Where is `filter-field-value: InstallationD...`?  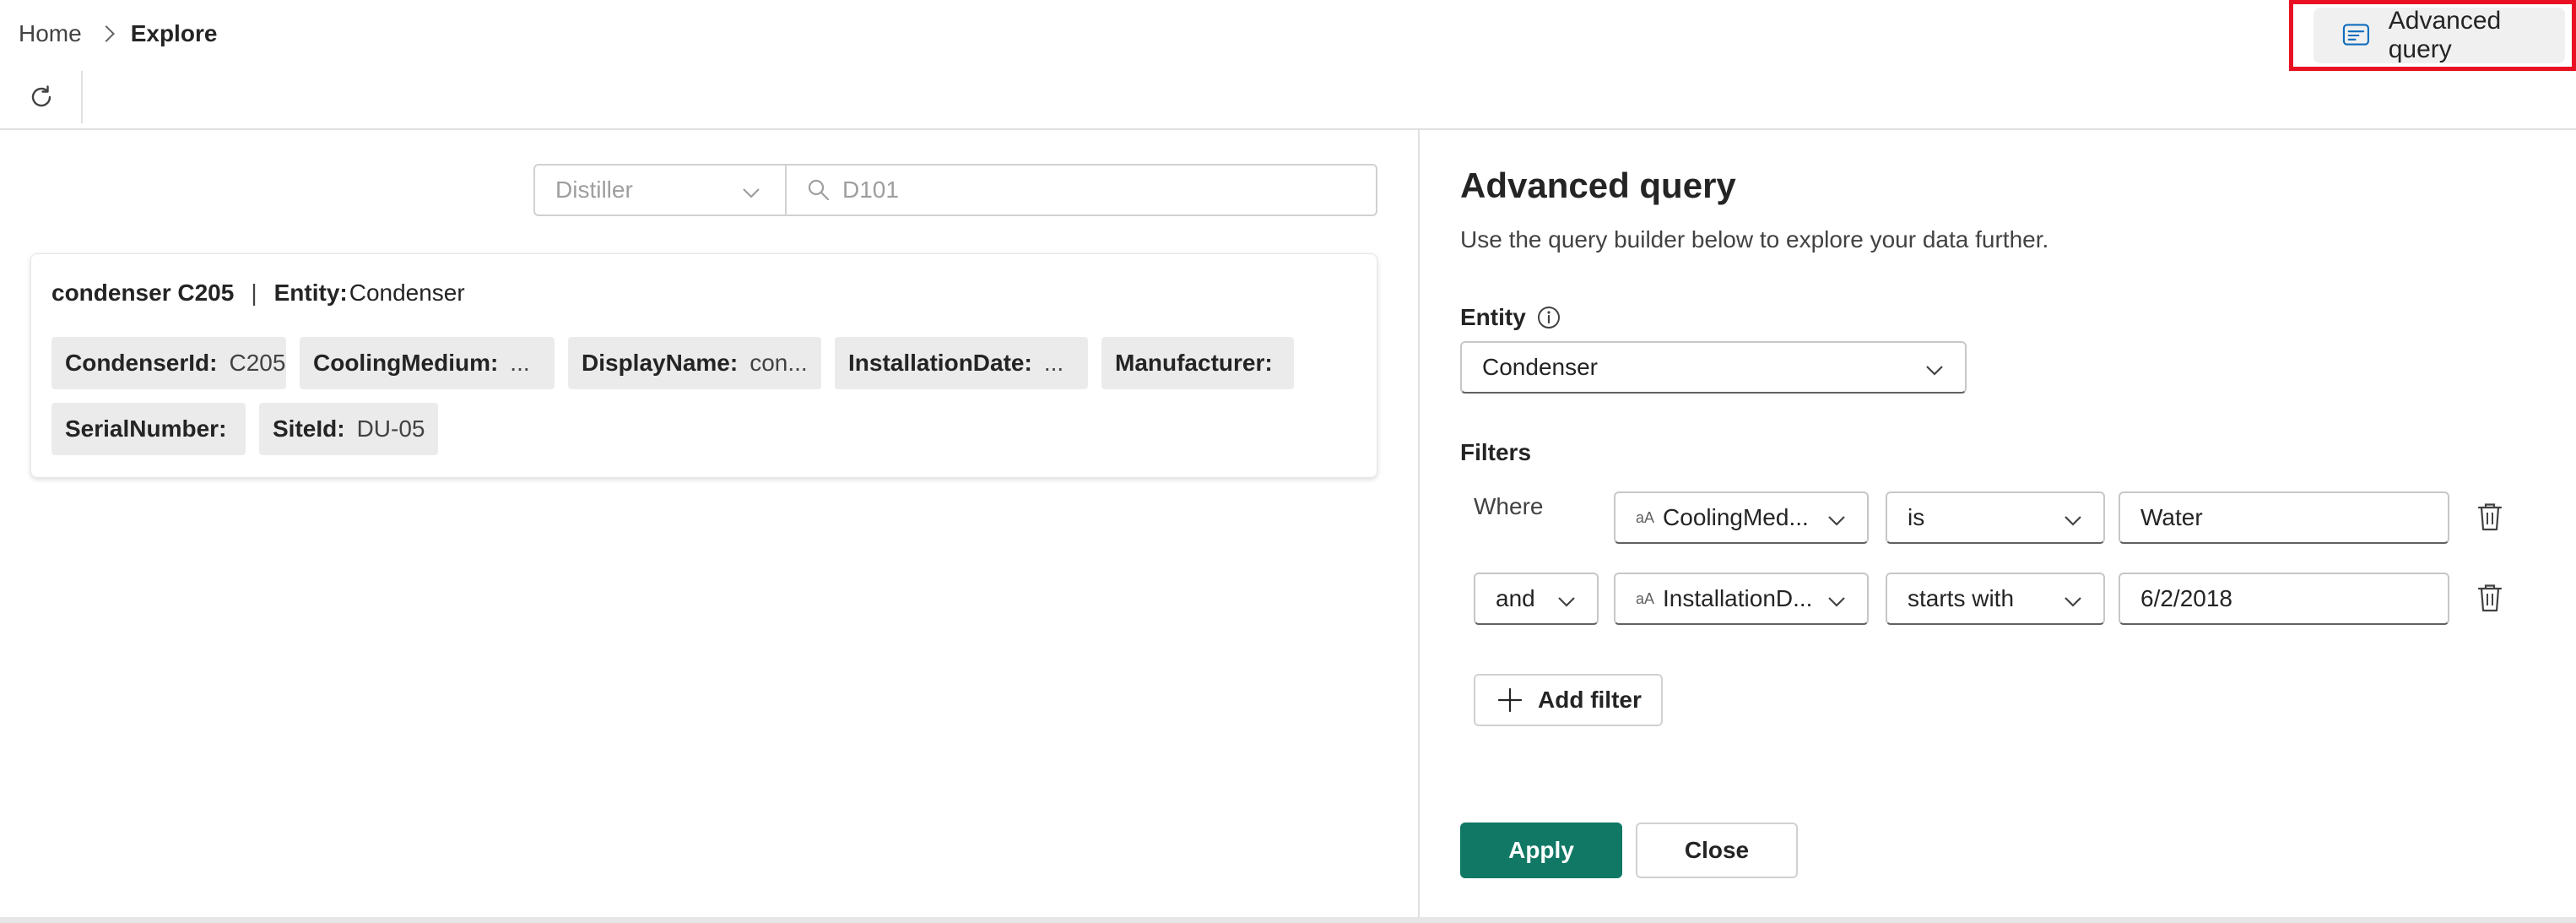 filter-field-value: InstallationD... is located at coordinates (1738, 598).